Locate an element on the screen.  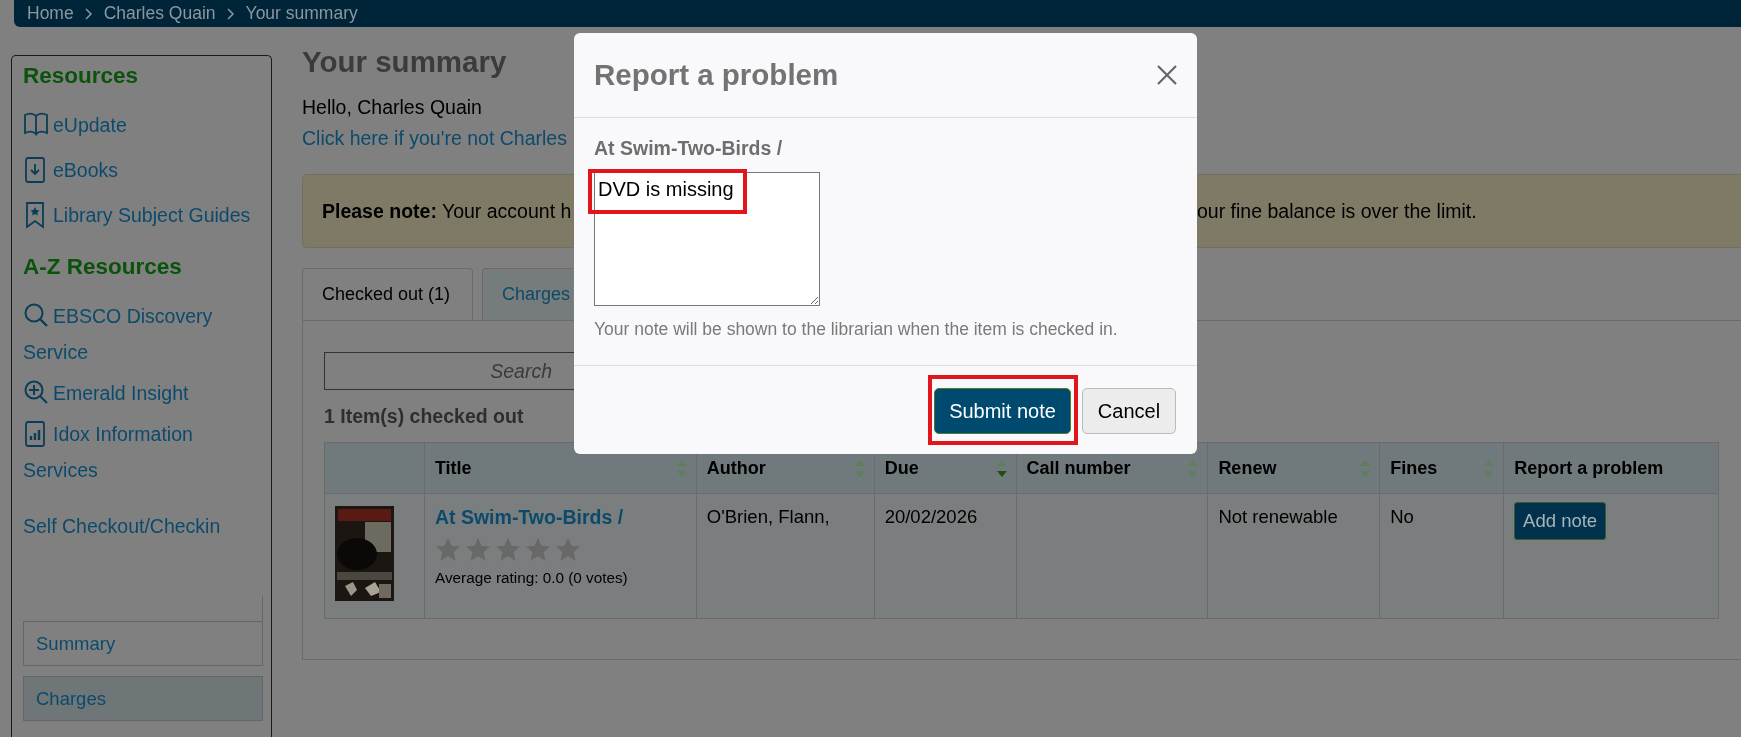
tab: Checked out (1) is located at coordinates (387, 294).